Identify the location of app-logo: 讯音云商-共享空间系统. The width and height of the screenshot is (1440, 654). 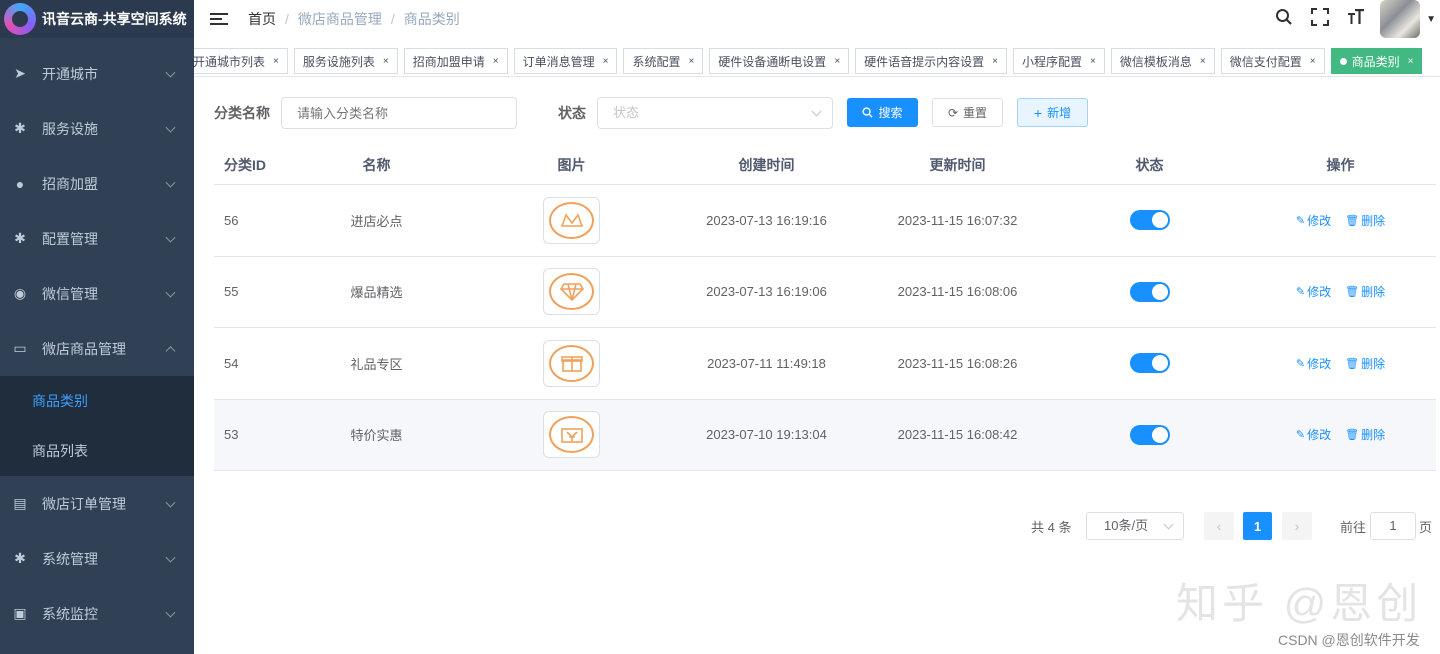
(97, 19).